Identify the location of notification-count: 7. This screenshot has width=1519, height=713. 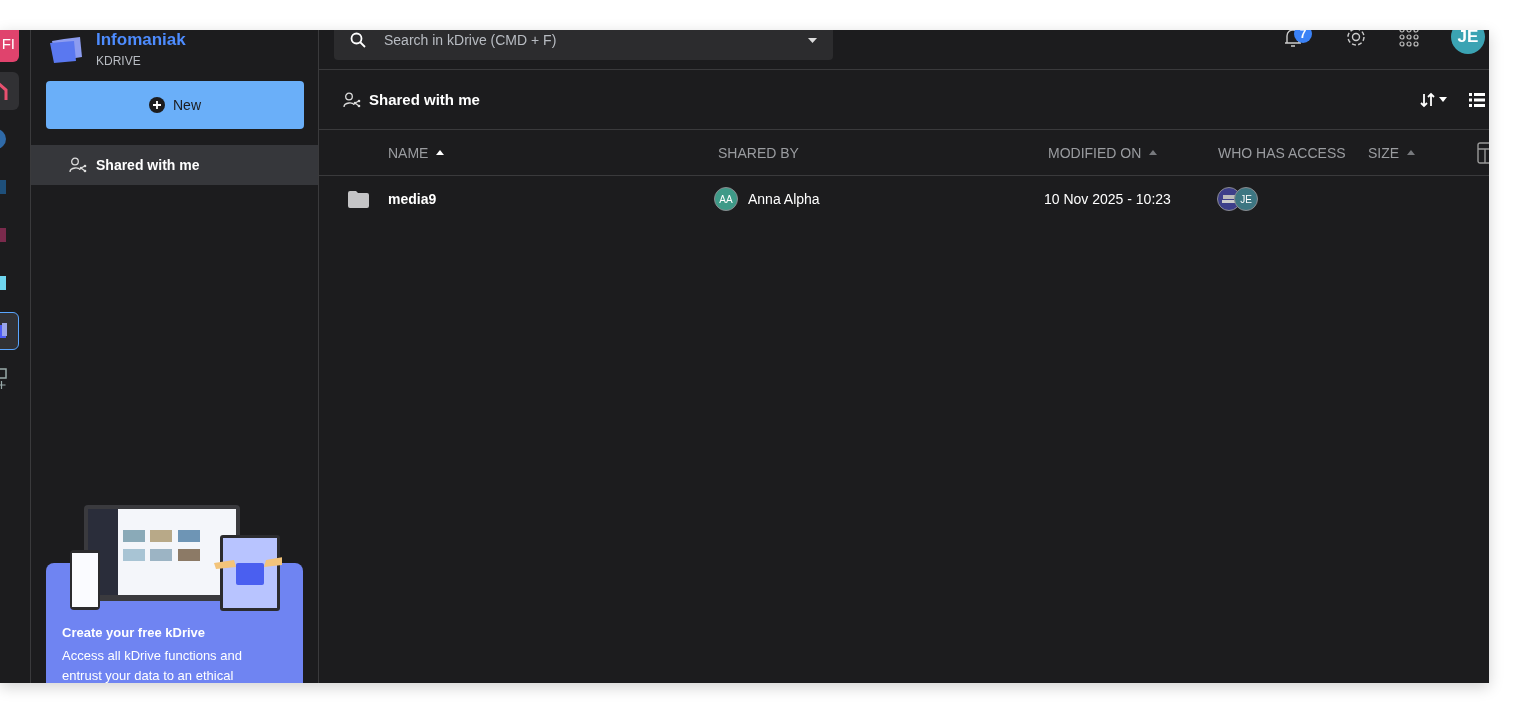
(1303, 36).